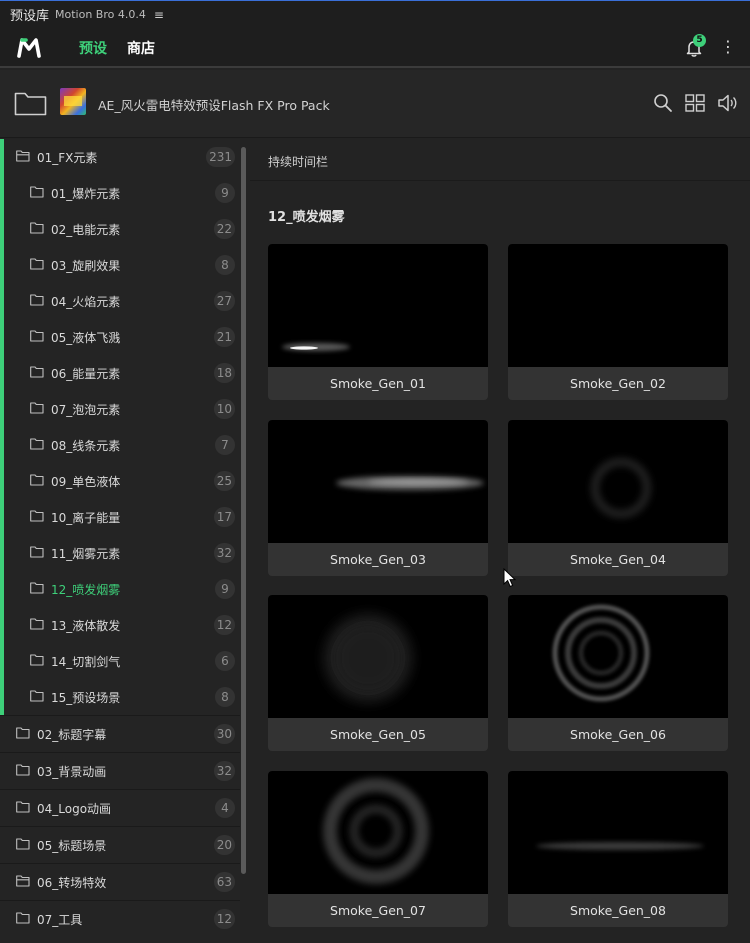 This screenshot has width=750, height=943. What do you see at coordinates (224, 845) in the screenshot?
I see `item-count-badge: 20` at bounding box center [224, 845].